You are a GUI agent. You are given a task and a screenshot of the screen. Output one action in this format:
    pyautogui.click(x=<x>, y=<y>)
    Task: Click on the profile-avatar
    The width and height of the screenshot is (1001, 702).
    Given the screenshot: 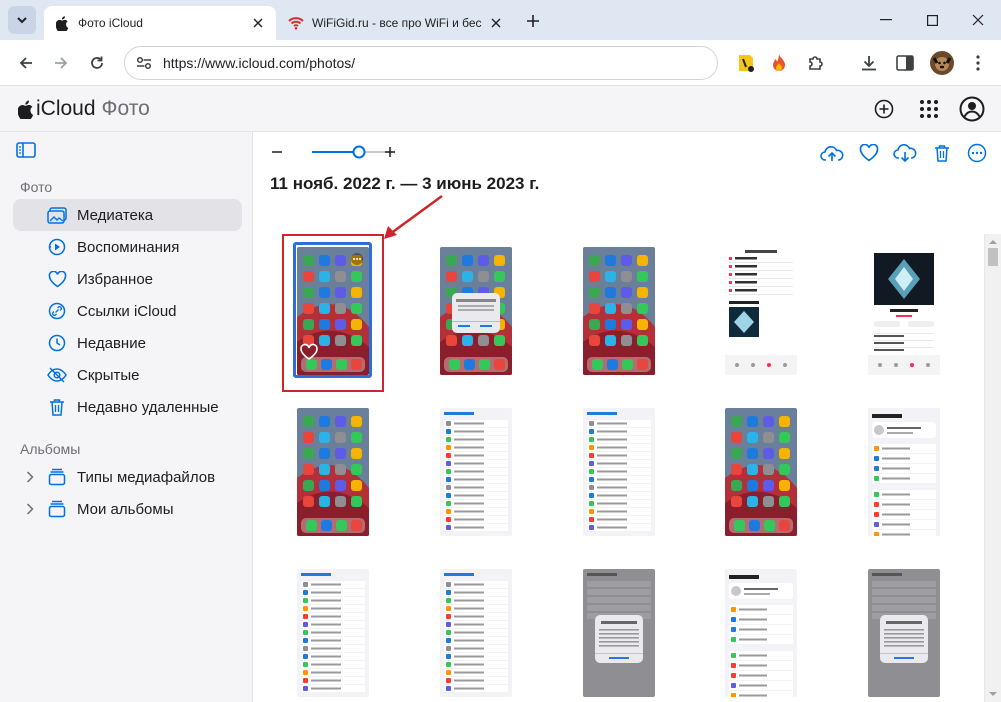 What is the action you would take?
    pyautogui.click(x=942, y=63)
    